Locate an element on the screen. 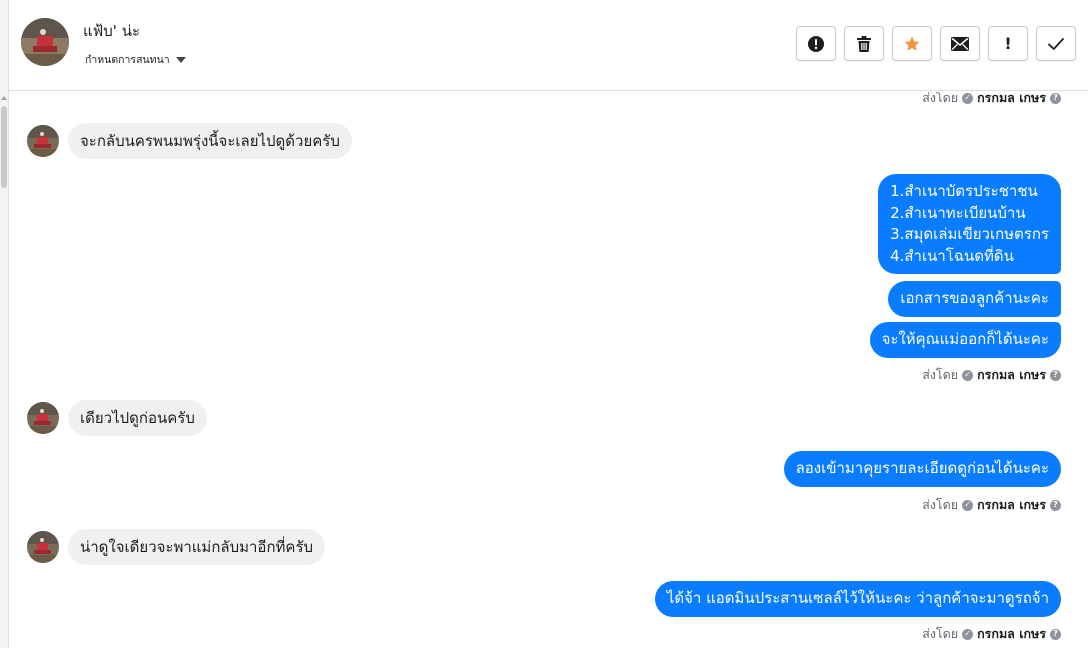  message-bubble-incoming: น่าดูใจเดียวจะพาแม่กลับมาอีกที่ครับ is located at coordinates (197, 547).